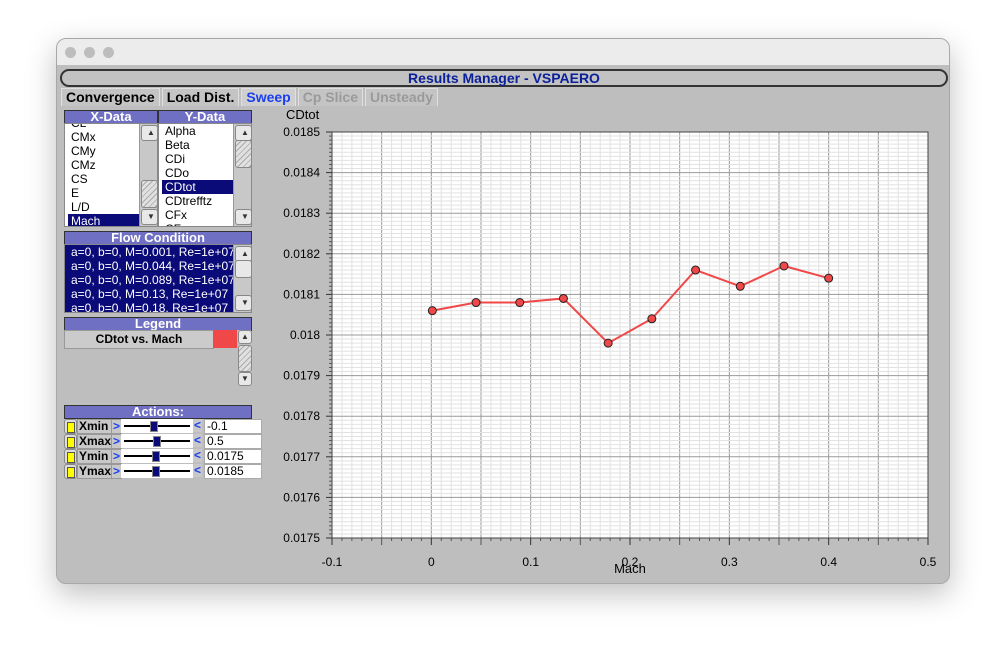 Image resolution: width=1004 pixels, height=657 pixels. Describe the element at coordinates (431, 562) in the screenshot. I see `x-tick-label: 0` at that location.